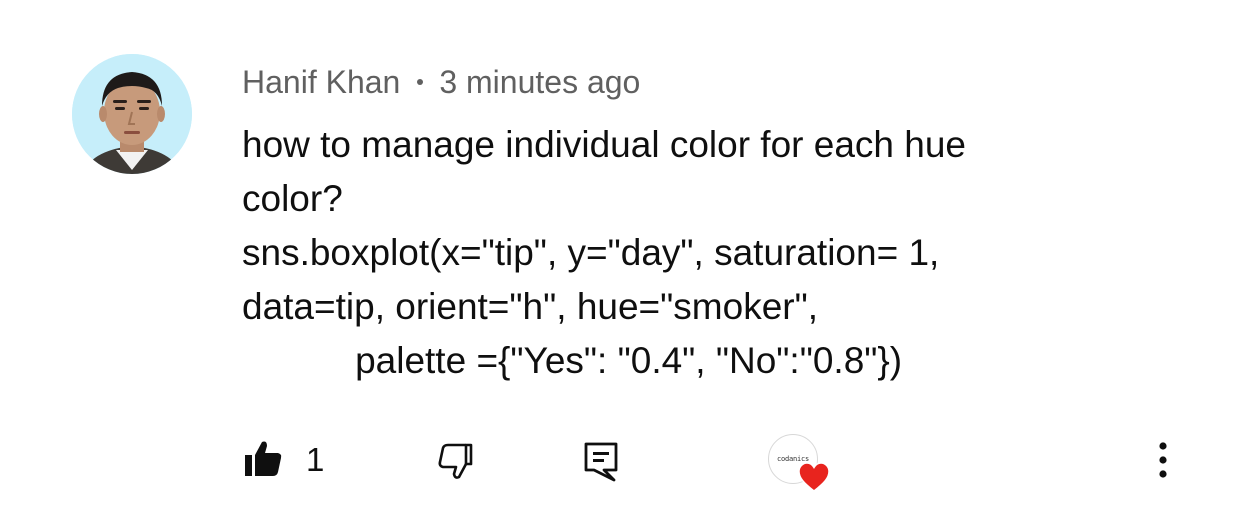 This screenshot has width=1242, height=523. I want to click on comment-timestamp: 3 minutes ago, so click(540, 81).